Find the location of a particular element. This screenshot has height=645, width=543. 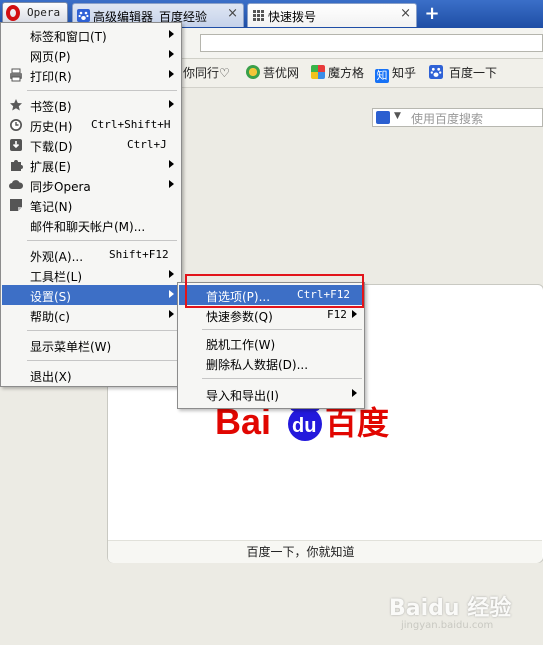

bookmark-item: 百度一下 is located at coordinates (463, 73).